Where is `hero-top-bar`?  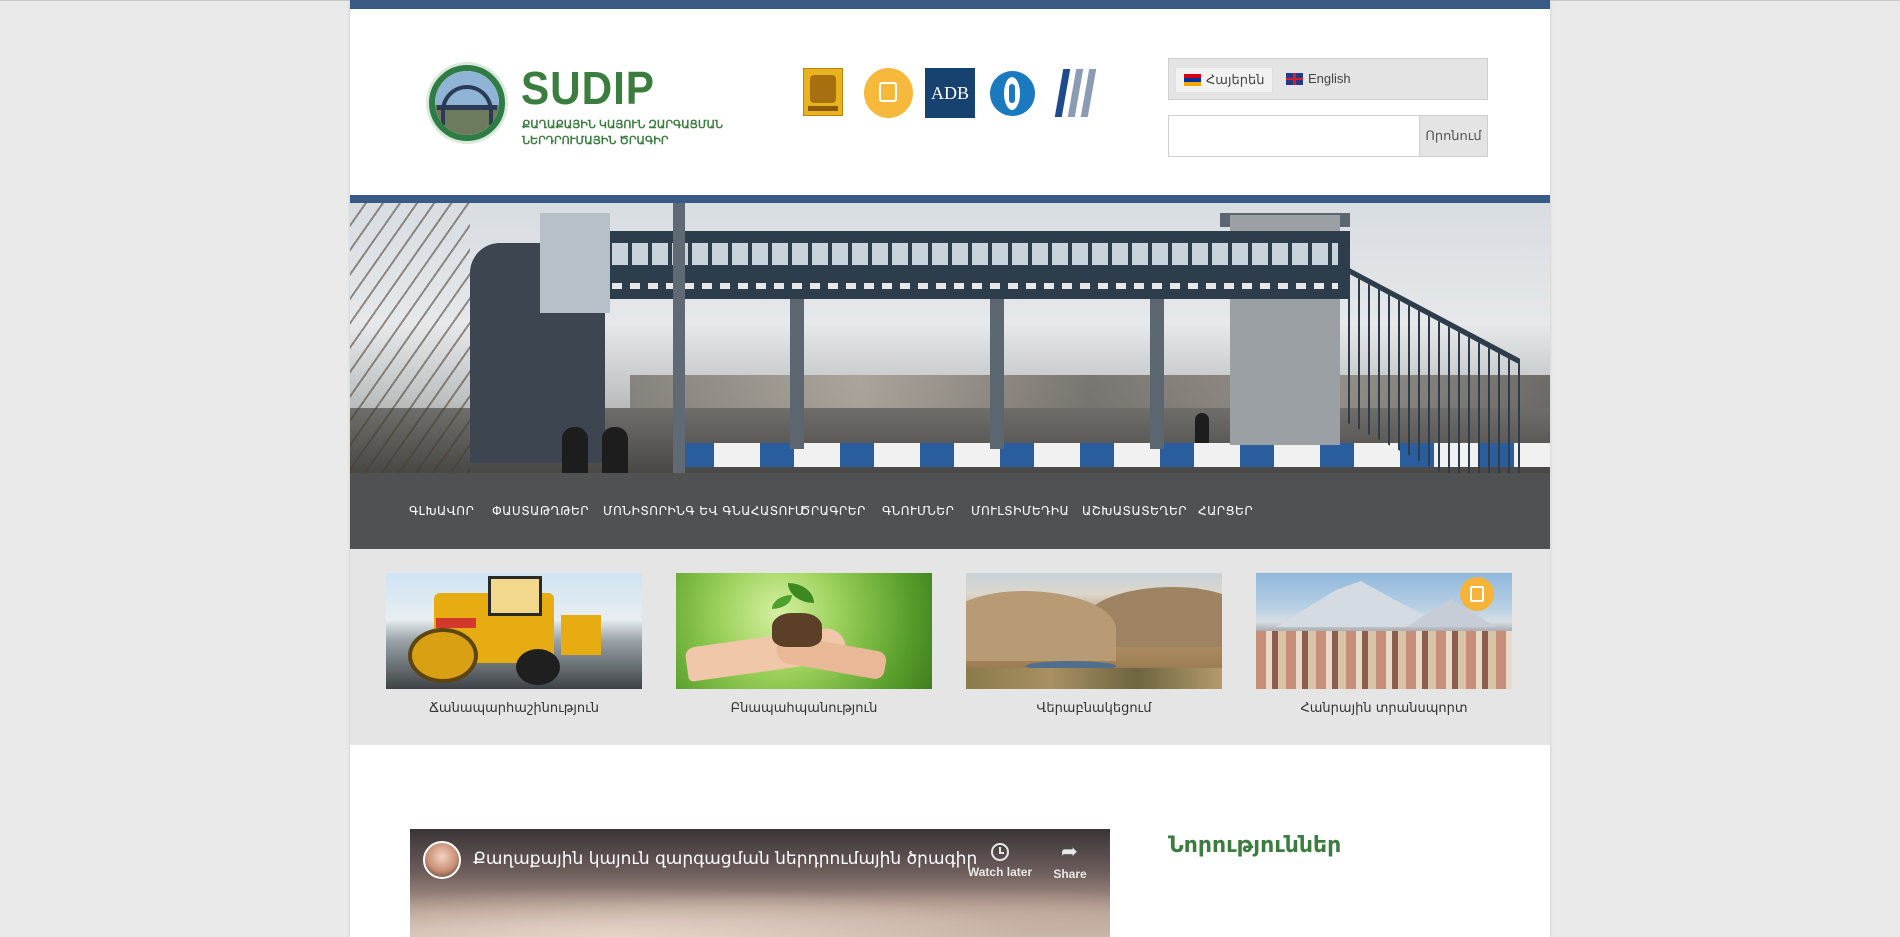 hero-top-bar is located at coordinates (950, 199).